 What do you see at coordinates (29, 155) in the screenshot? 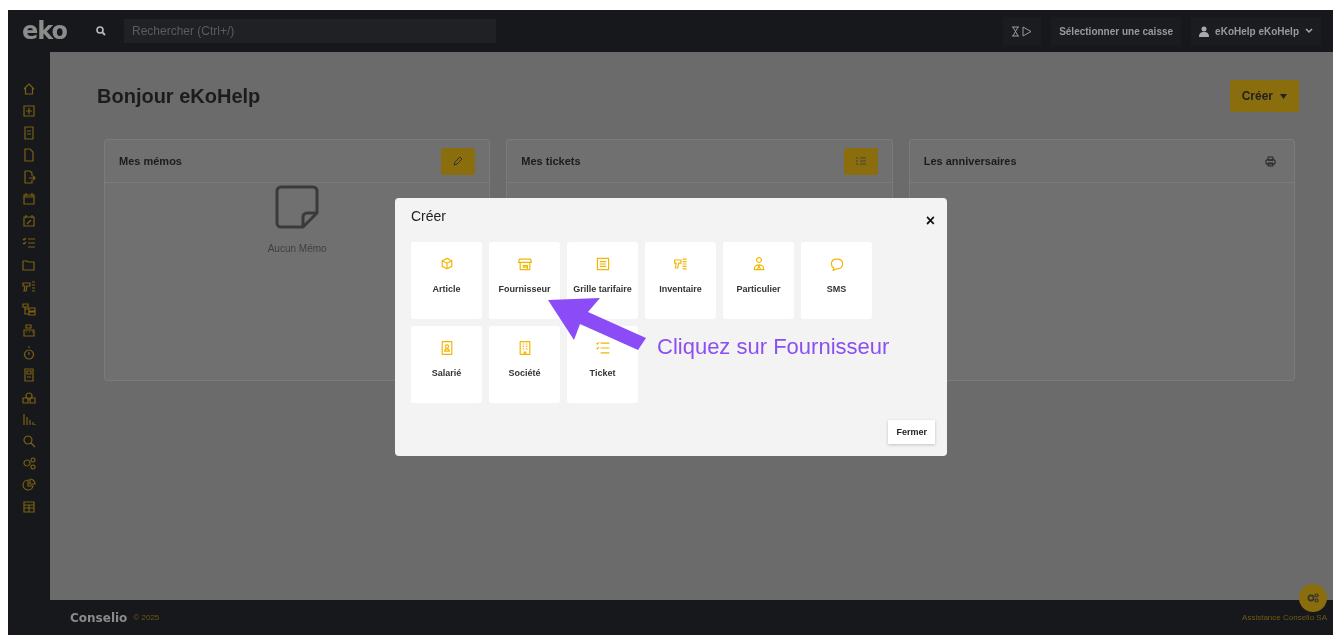
I see `file-icon` at bounding box center [29, 155].